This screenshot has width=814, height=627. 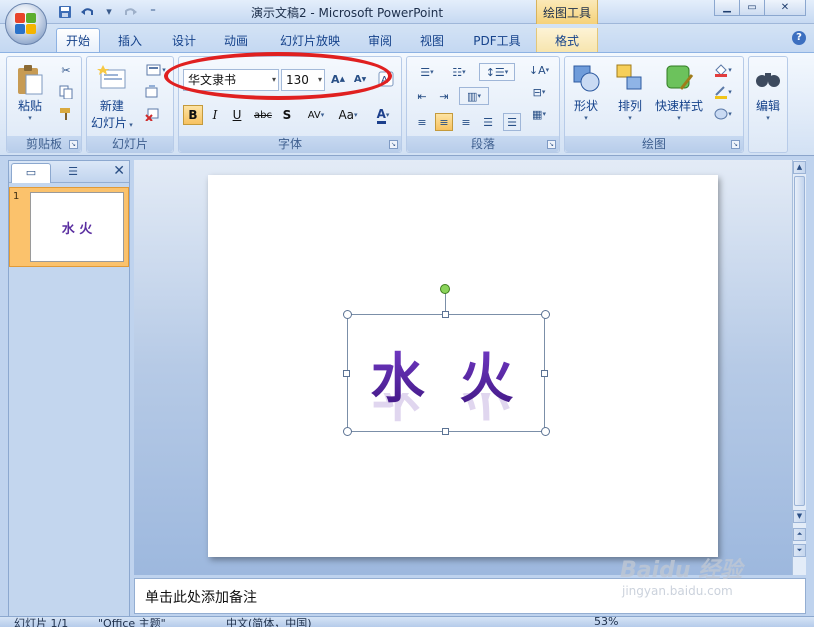 I want to click on tab-slideshow: 幻灯片放映, so click(x=310, y=40).